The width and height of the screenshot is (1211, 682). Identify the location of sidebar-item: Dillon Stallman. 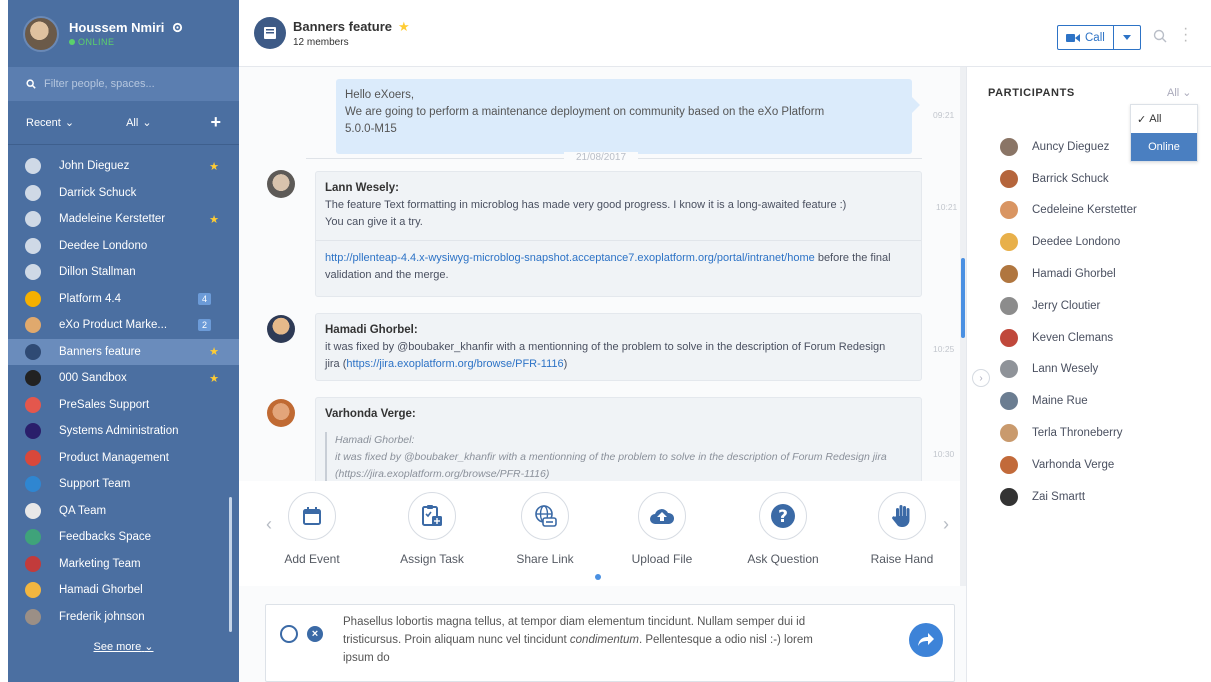
(123, 272).